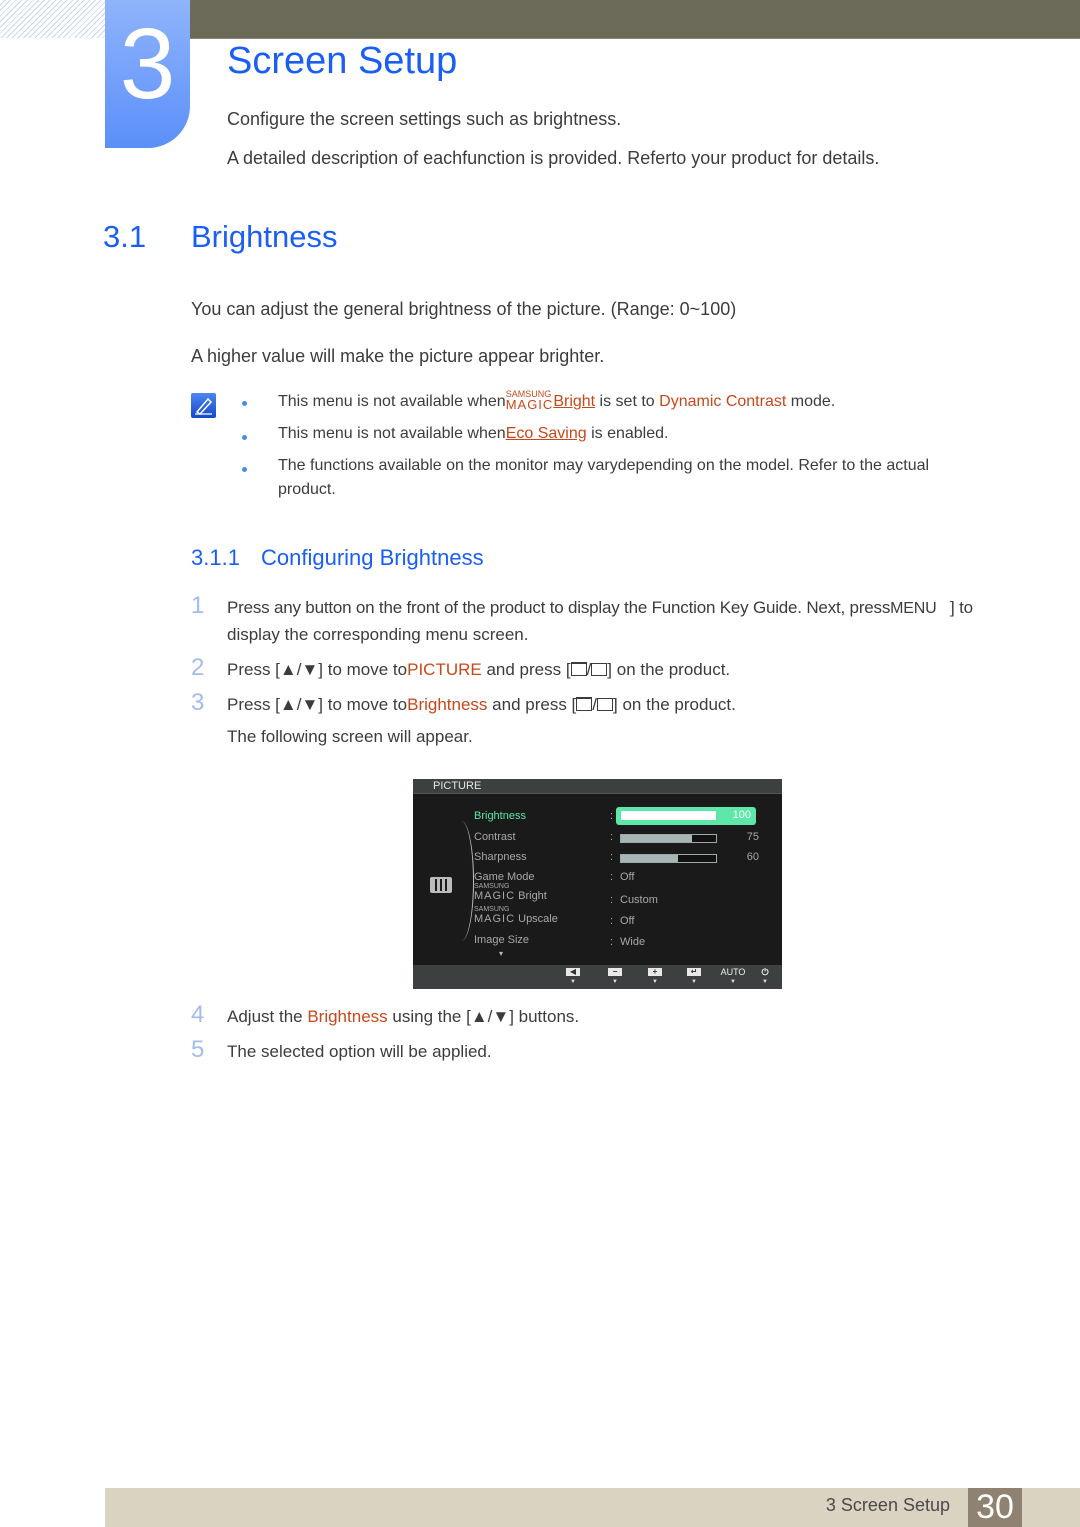  I want to click on chapter-number: 3, so click(147, 64).